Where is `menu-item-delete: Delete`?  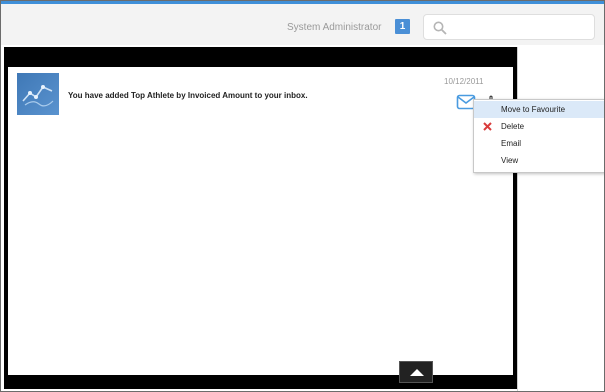 menu-item-delete: Delete is located at coordinates (539, 126).